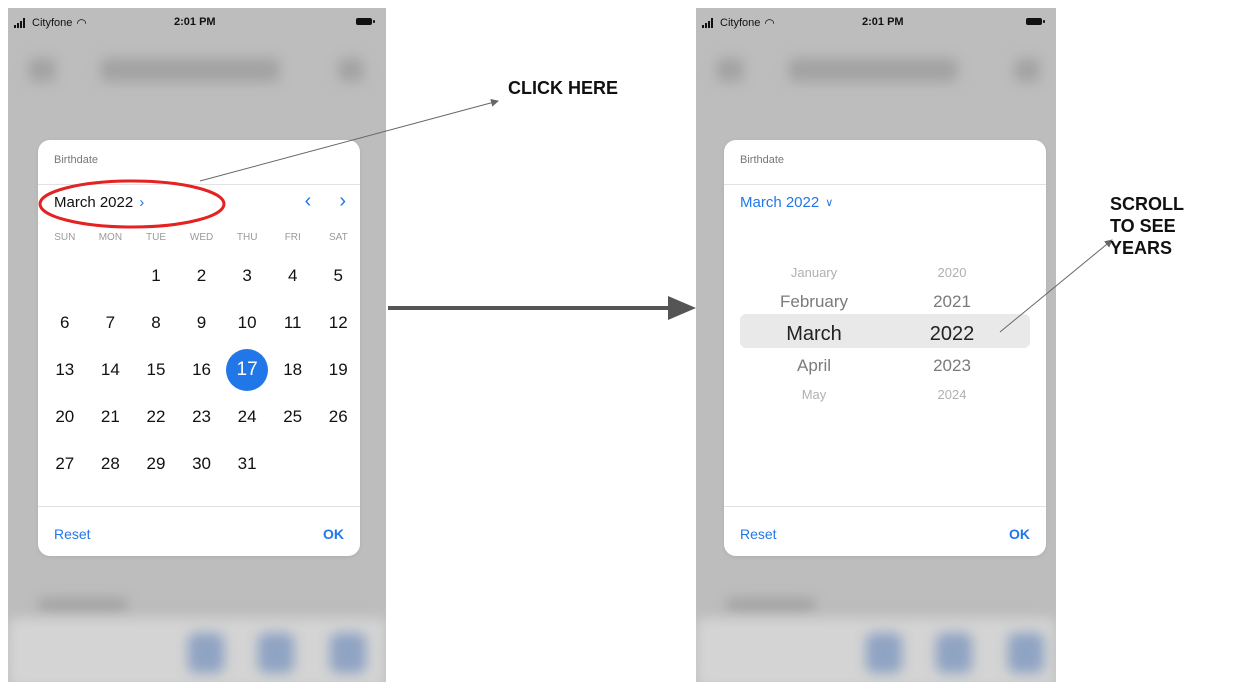  I want to click on highlight-ellipse, so click(132, 204).